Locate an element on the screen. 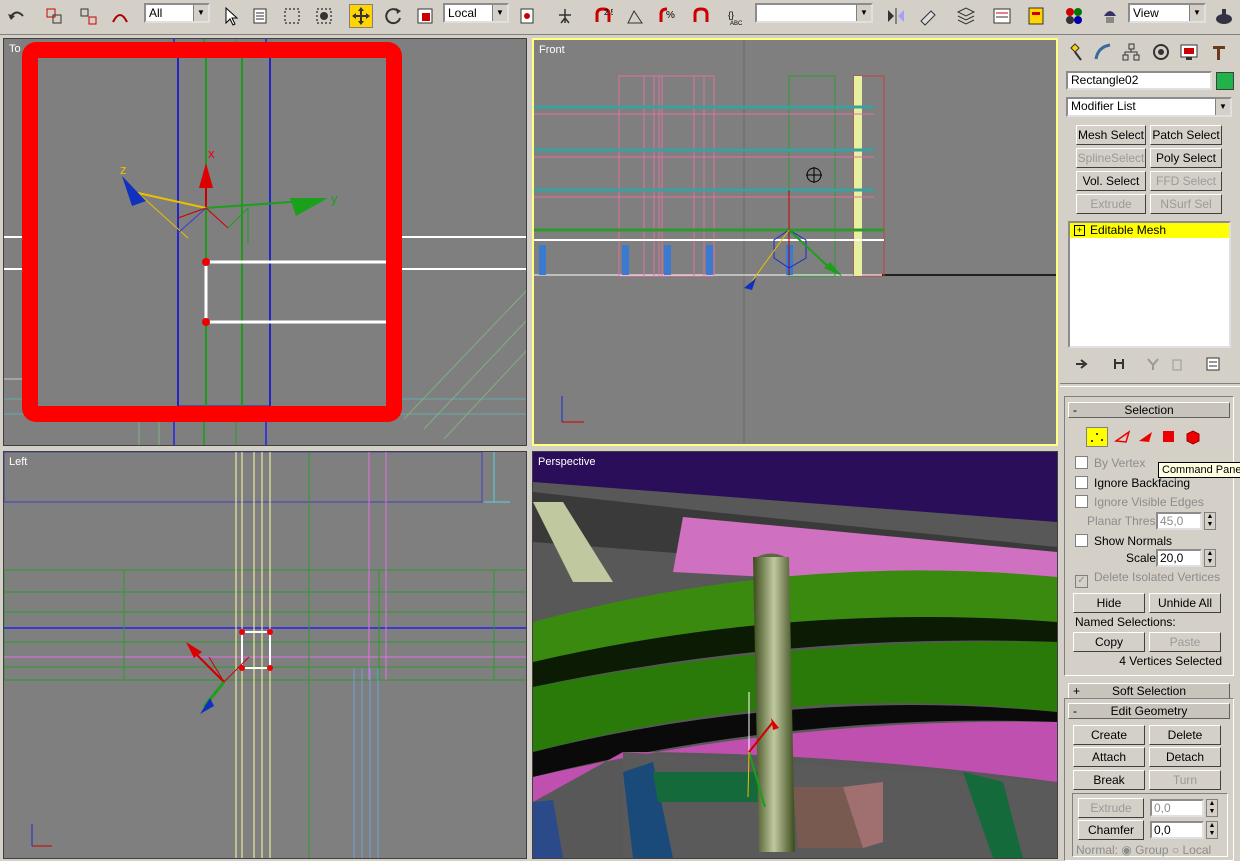  paste-button: Paste is located at coordinates (1185, 642).